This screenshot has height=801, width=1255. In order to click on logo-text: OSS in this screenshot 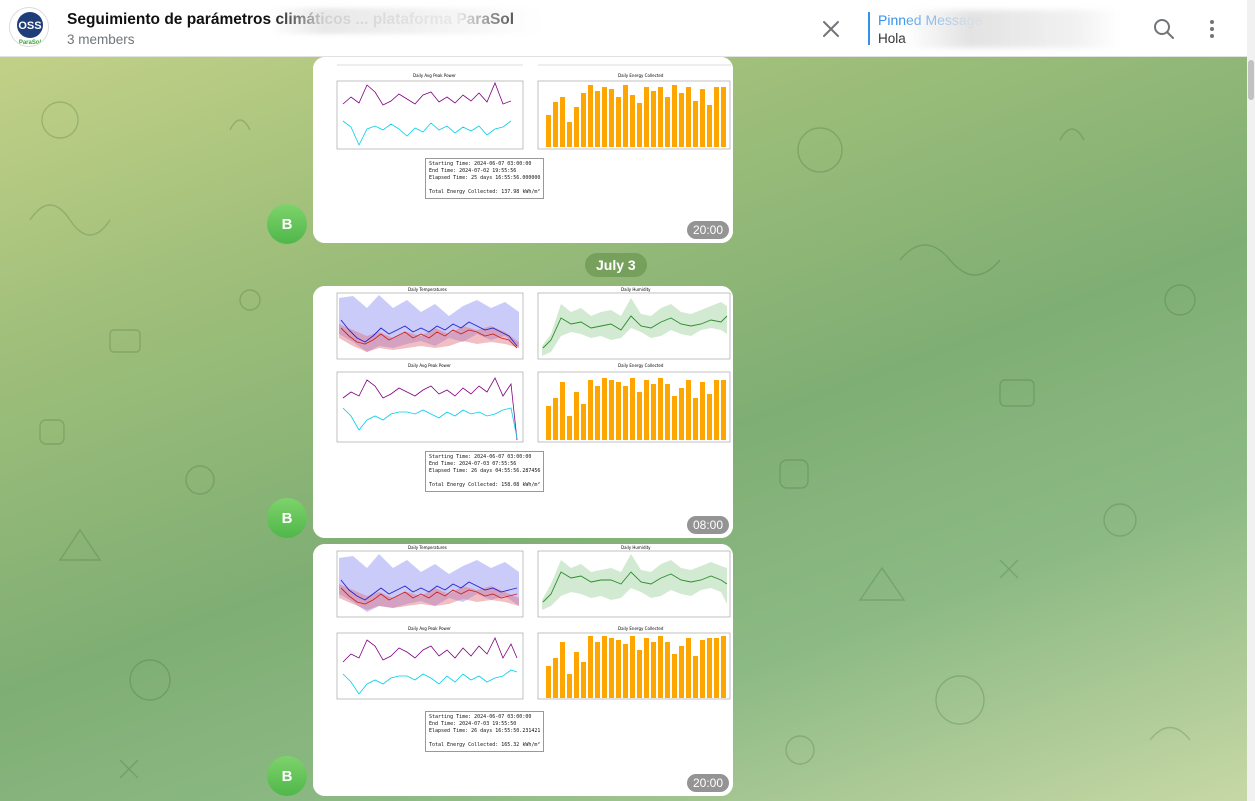, I will do `click(29, 26)`.